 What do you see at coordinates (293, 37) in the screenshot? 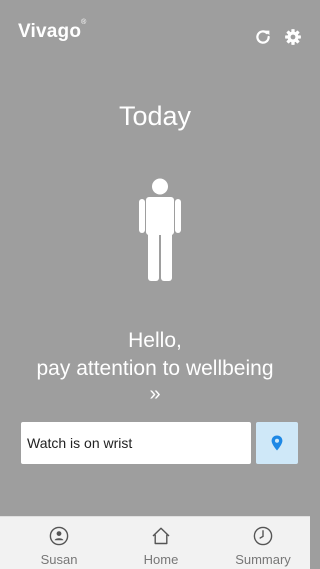
I see `gear-icon` at bounding box center [293, 37].